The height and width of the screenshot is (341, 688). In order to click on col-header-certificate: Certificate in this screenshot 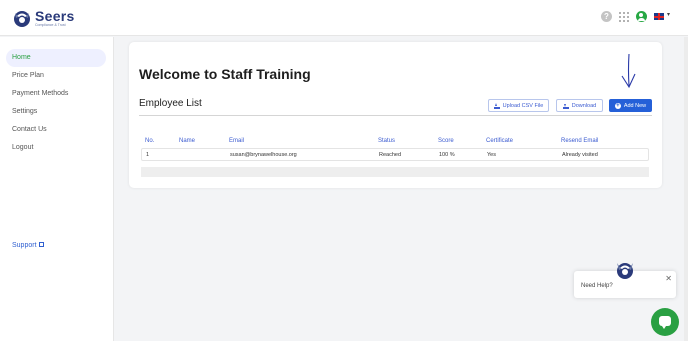, I will do `click(499, 141)`.